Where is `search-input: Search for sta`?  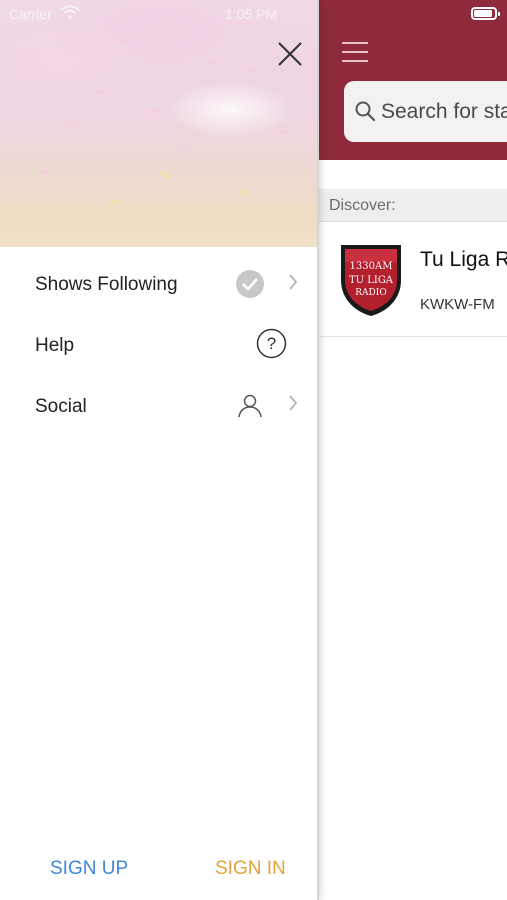 search-input: Search for sta is located at coordinates (425, 111).